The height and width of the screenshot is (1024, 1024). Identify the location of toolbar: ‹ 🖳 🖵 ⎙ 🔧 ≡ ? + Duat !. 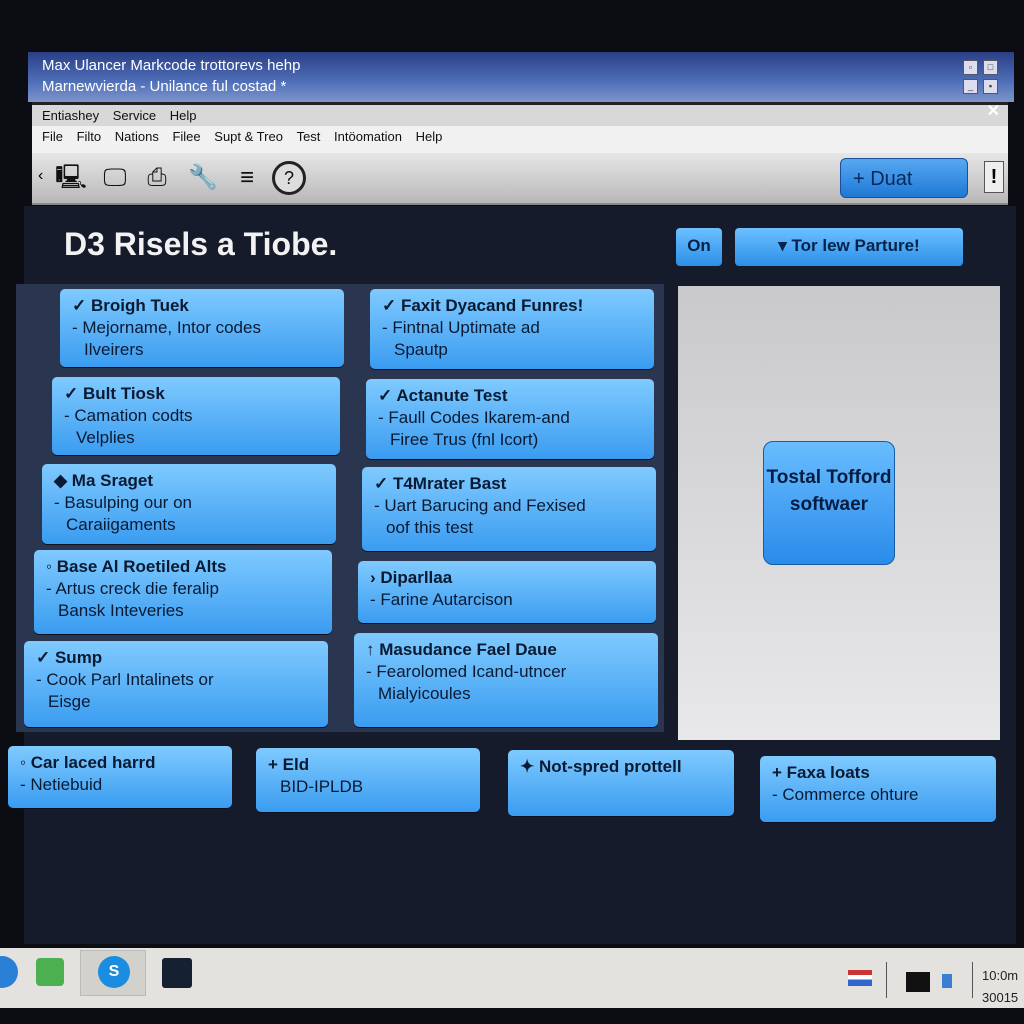
(520, 179).